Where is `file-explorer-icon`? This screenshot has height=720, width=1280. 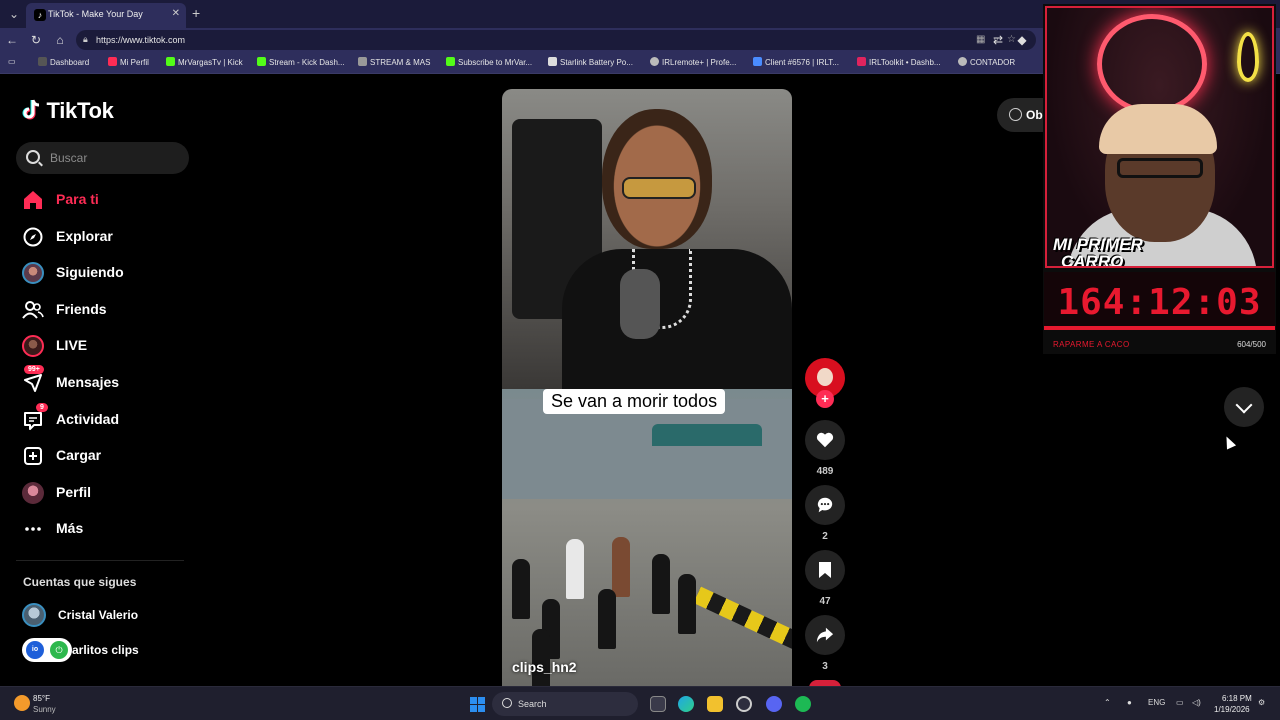
file-explorer-icon is located at coordinates (715, 704).